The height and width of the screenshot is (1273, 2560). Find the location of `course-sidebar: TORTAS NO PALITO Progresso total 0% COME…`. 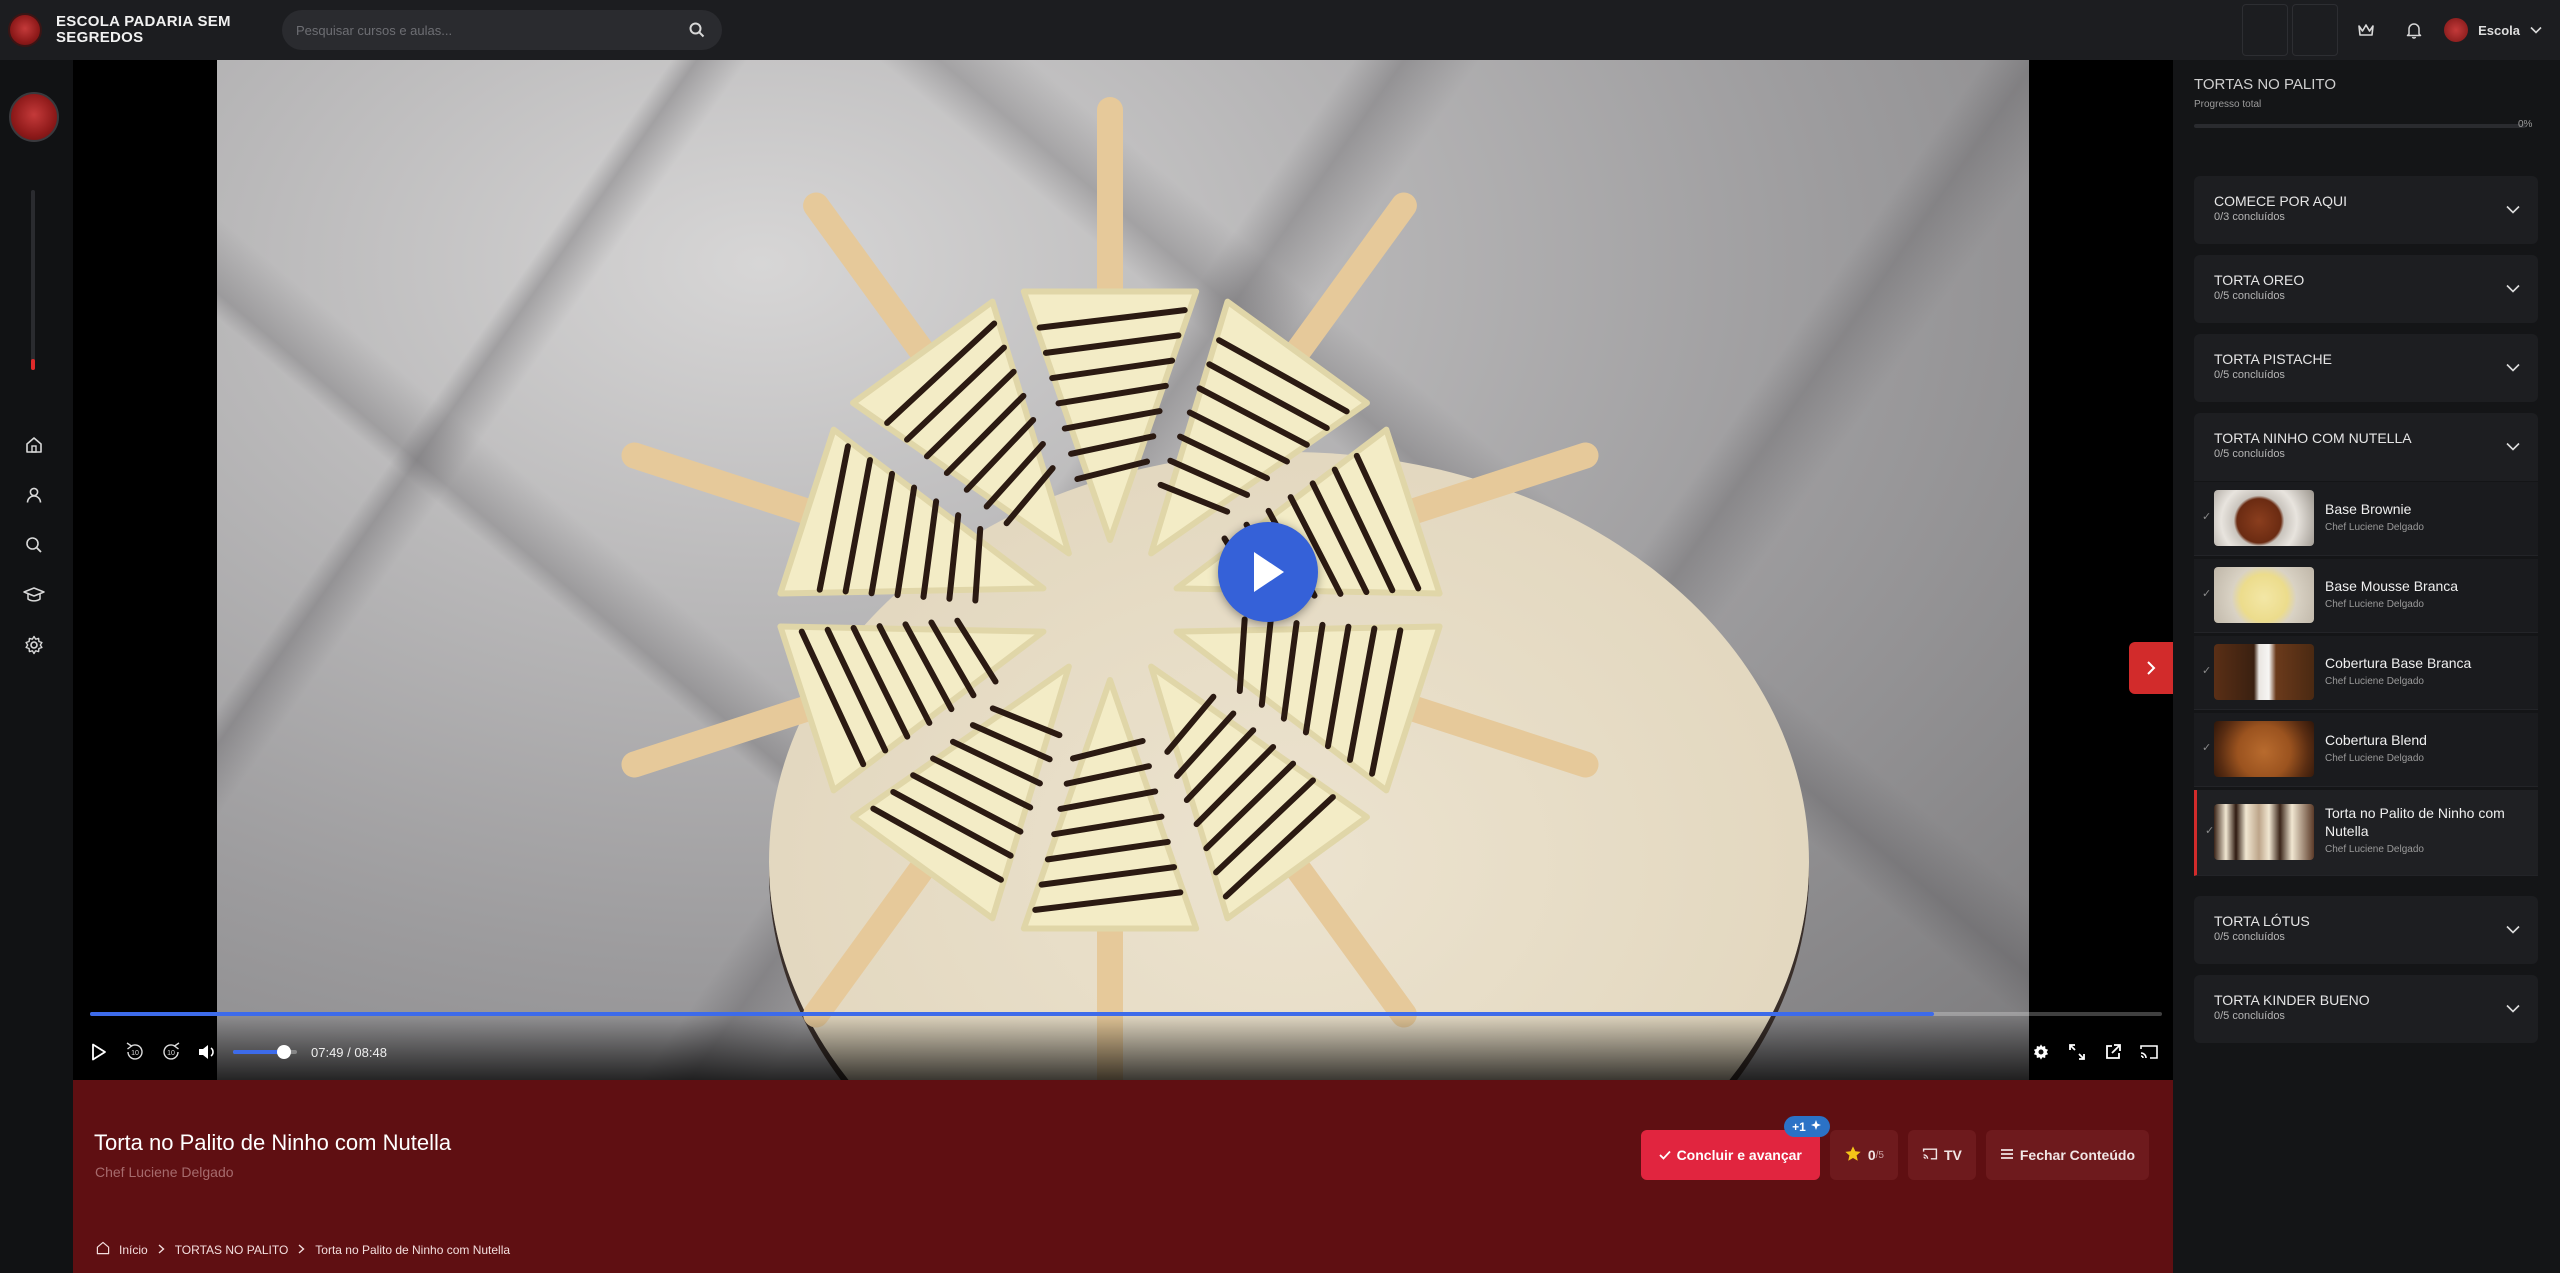

course-sidebar: TORTAS NO PALITO Progresso total 0% COME… is located at coordinates (2366, 666).